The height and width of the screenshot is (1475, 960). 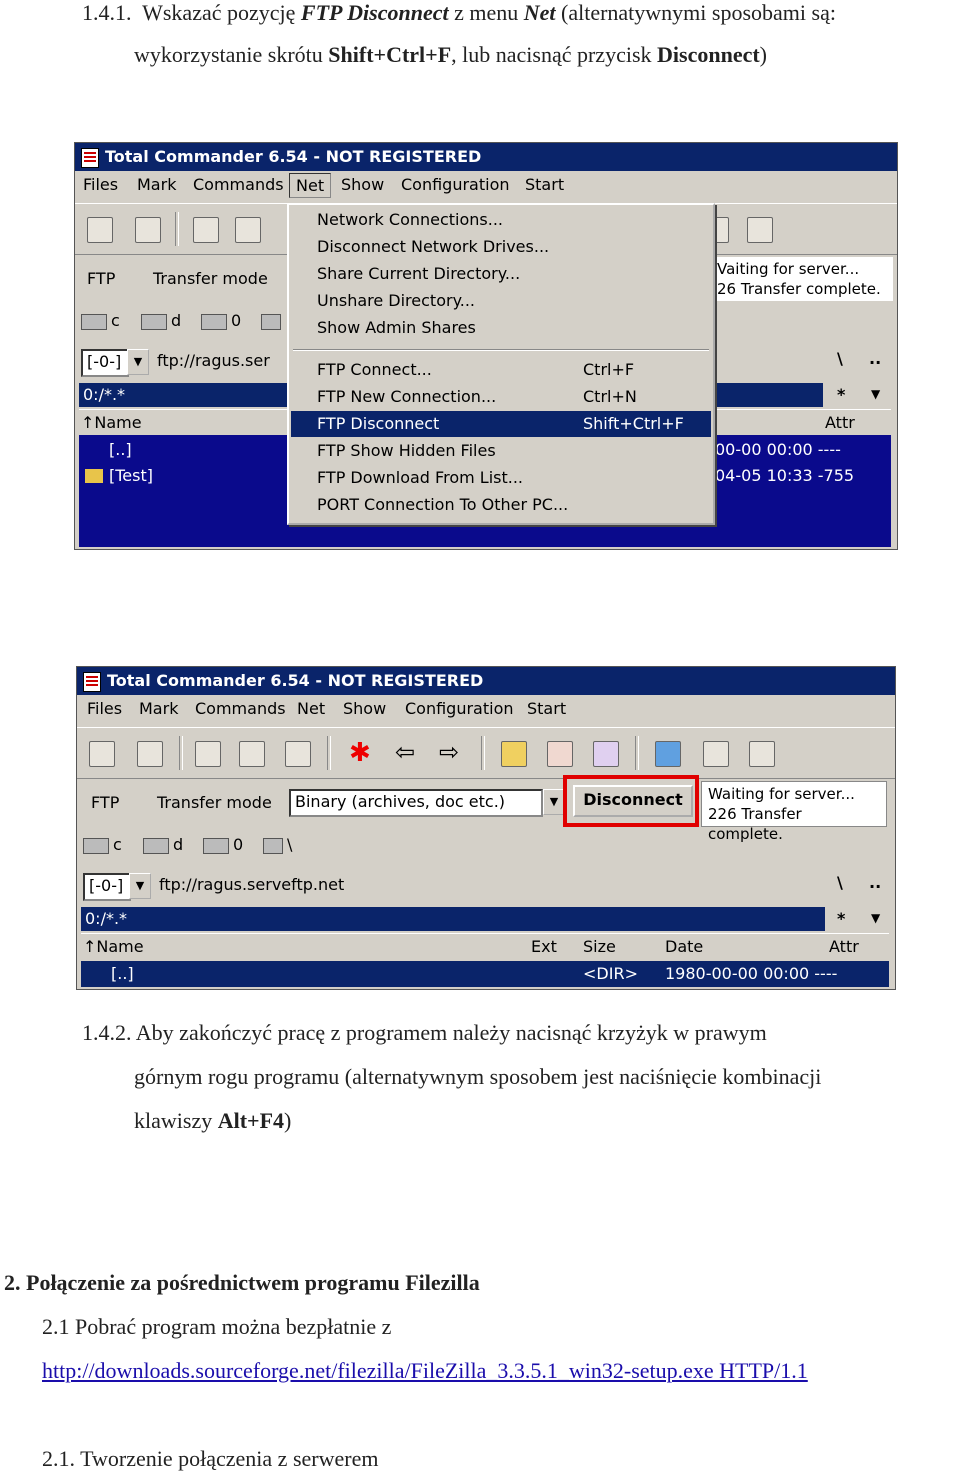 I want to click on menu-shortcut: Ctrl+N, so click(x=610, y=396).